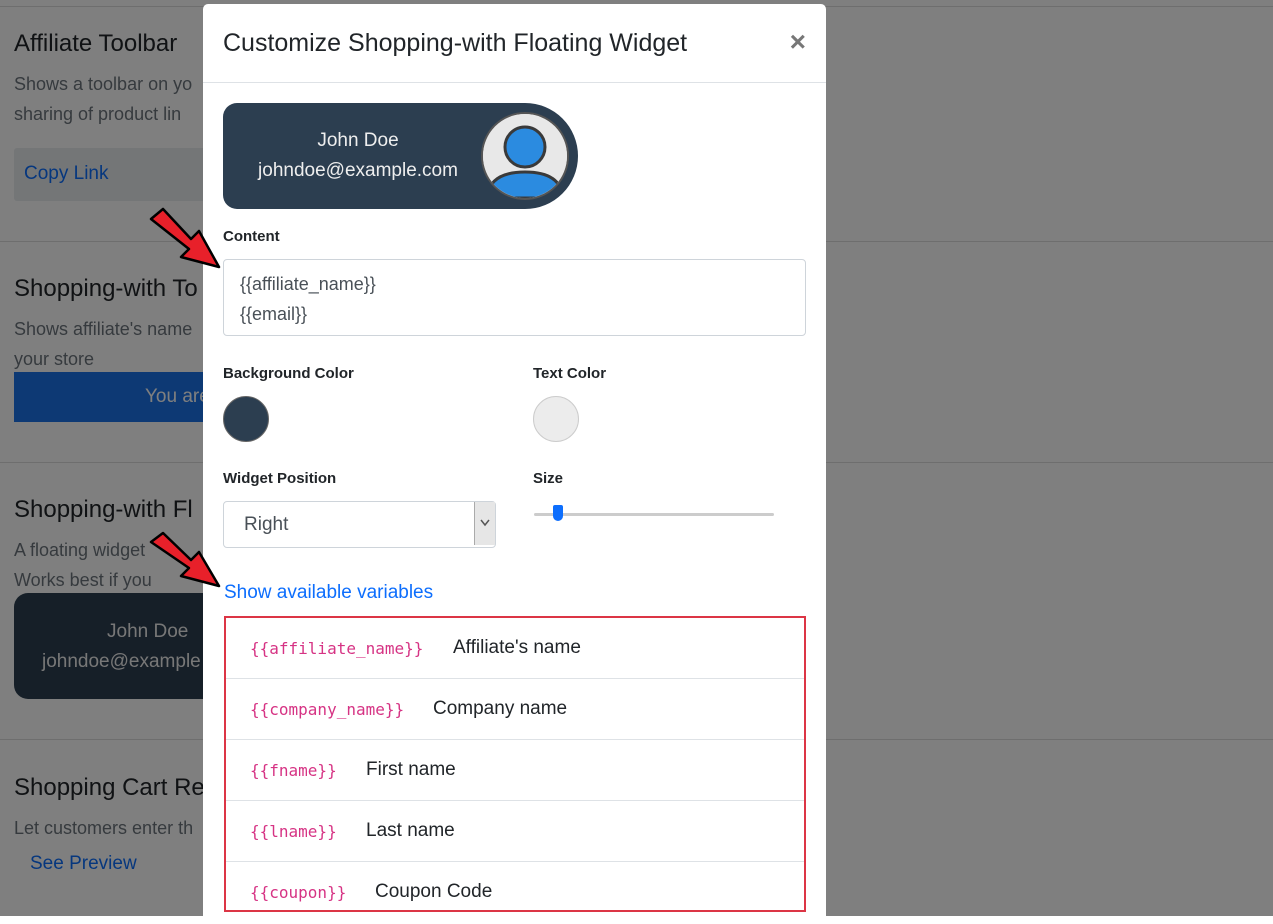  What do you see at coordinates (434, 891) in the screenshot?
I see `variable-description: Coupon Code` at bounding box center [434, 891].